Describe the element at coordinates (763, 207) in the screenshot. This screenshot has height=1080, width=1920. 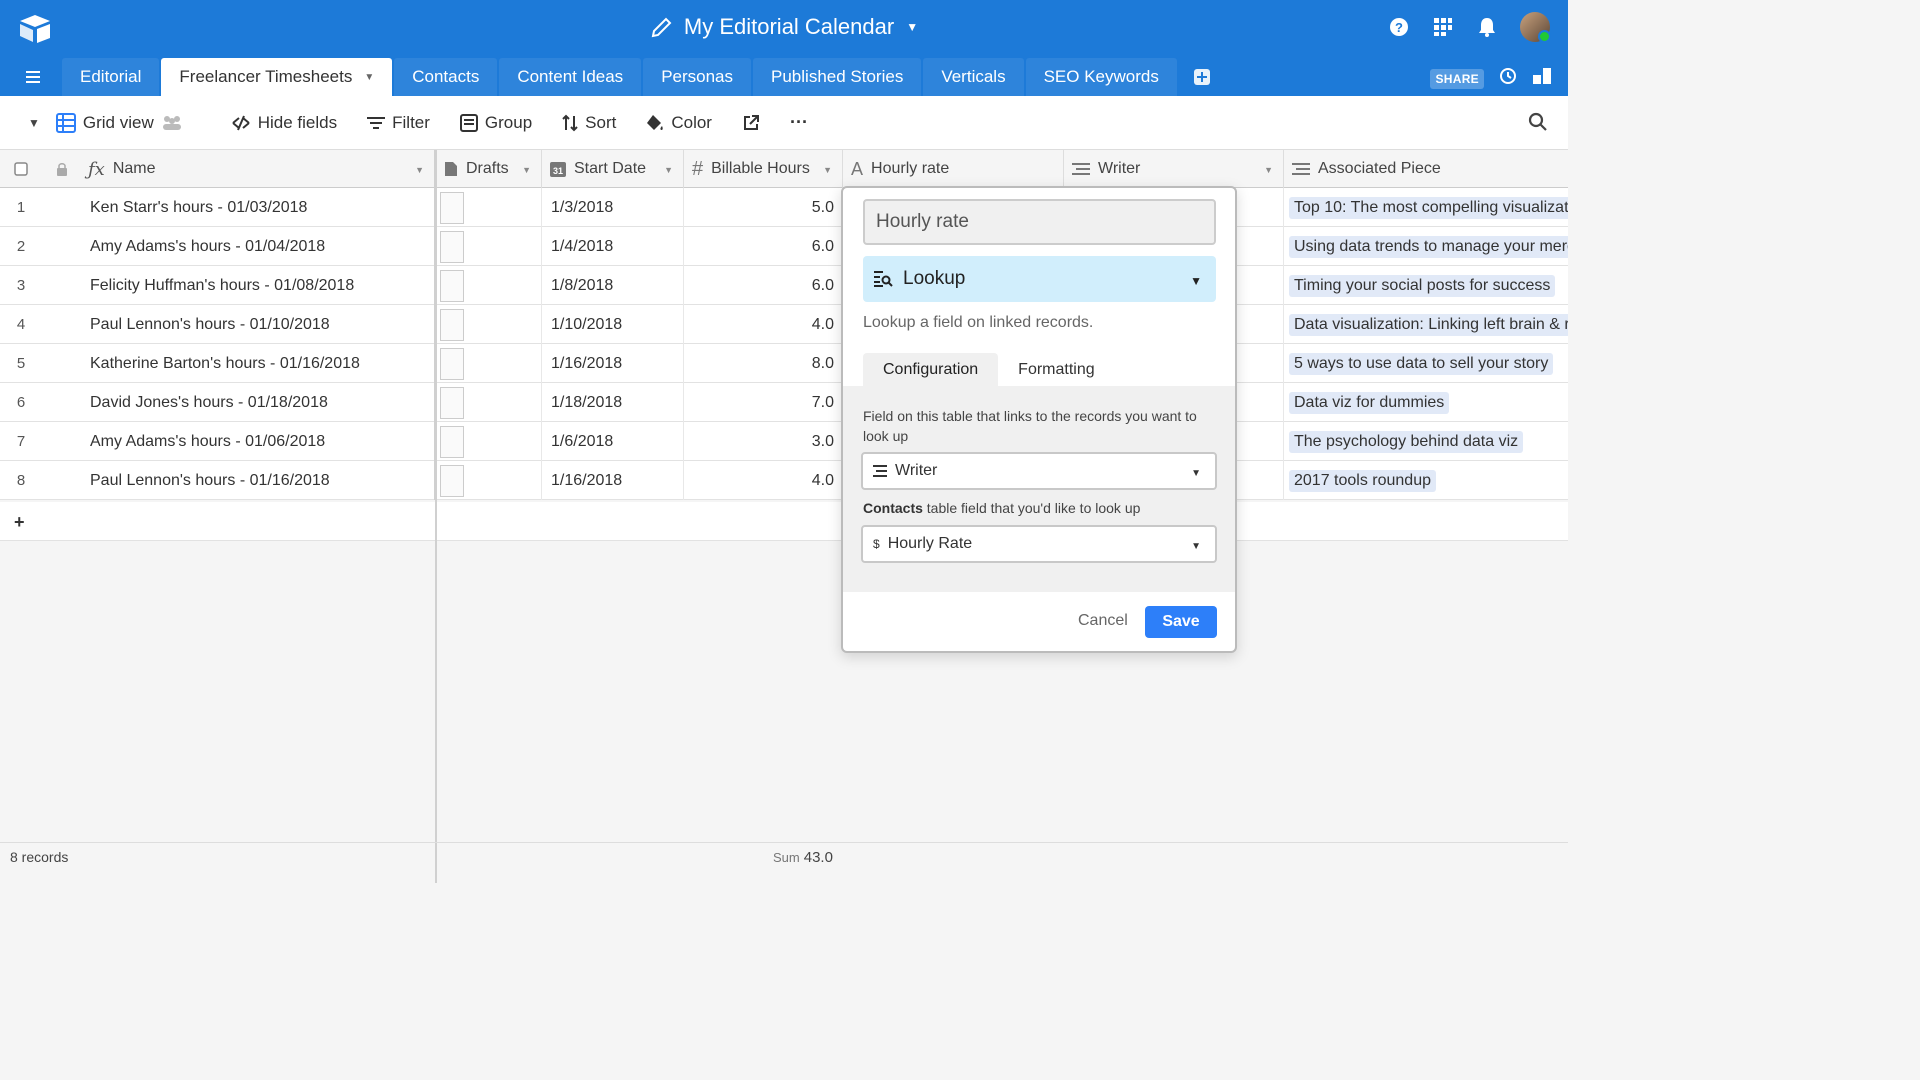
I see `billable-hours-cell: 5.0` at that location.